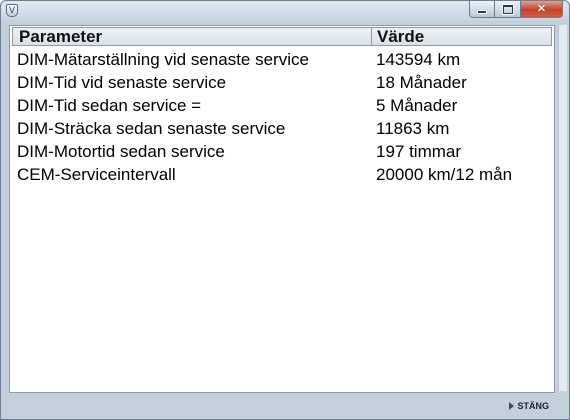 The image size is (570, 420). I want to click on table-row: DIM-Motortid sedan service 197 timmar, so click(282, 151).